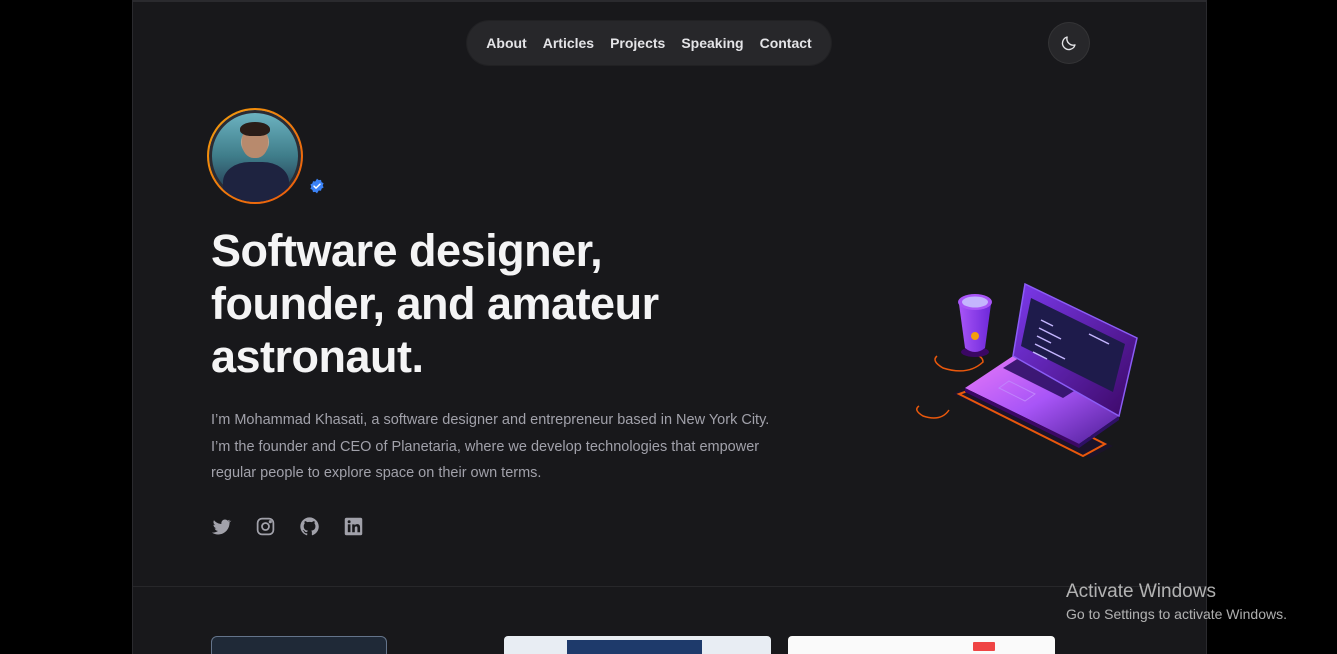 The height and width of the screenshot is (654, 1337). What do you see at coordinates (1141, 591) in the screenshot?
I see `watermark-title: Activate Windows` at bounding box center [1141, 591].